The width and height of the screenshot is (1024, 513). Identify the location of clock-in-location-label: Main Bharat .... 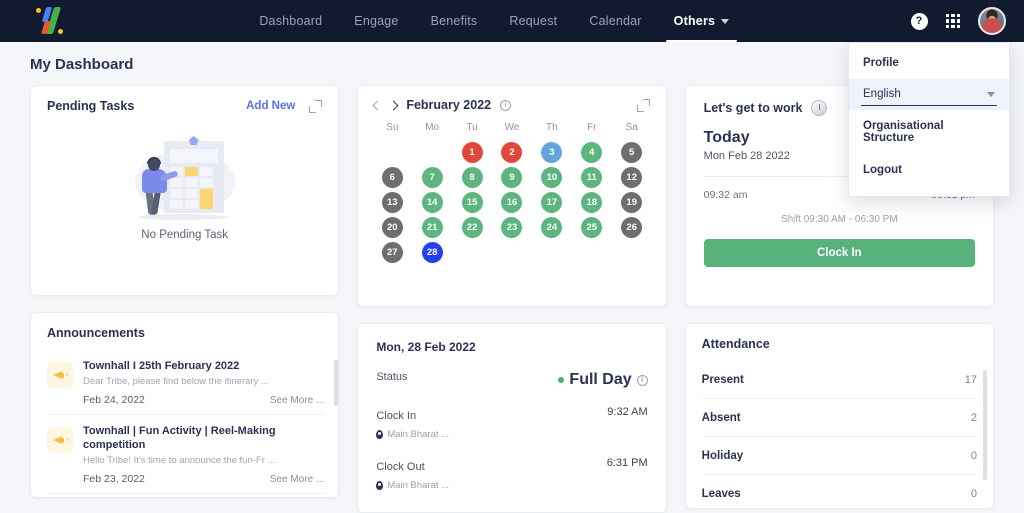
(418, 434).